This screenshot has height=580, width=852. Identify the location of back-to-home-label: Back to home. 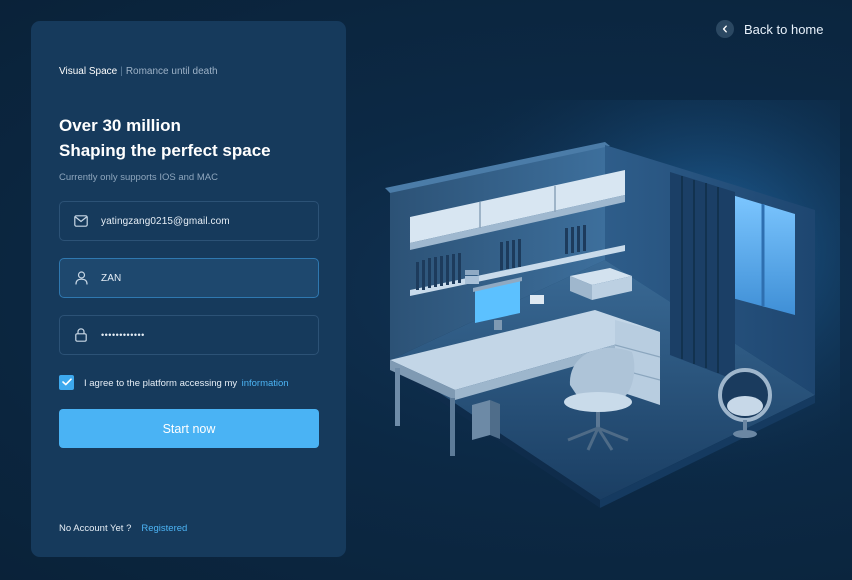
(784, 29).